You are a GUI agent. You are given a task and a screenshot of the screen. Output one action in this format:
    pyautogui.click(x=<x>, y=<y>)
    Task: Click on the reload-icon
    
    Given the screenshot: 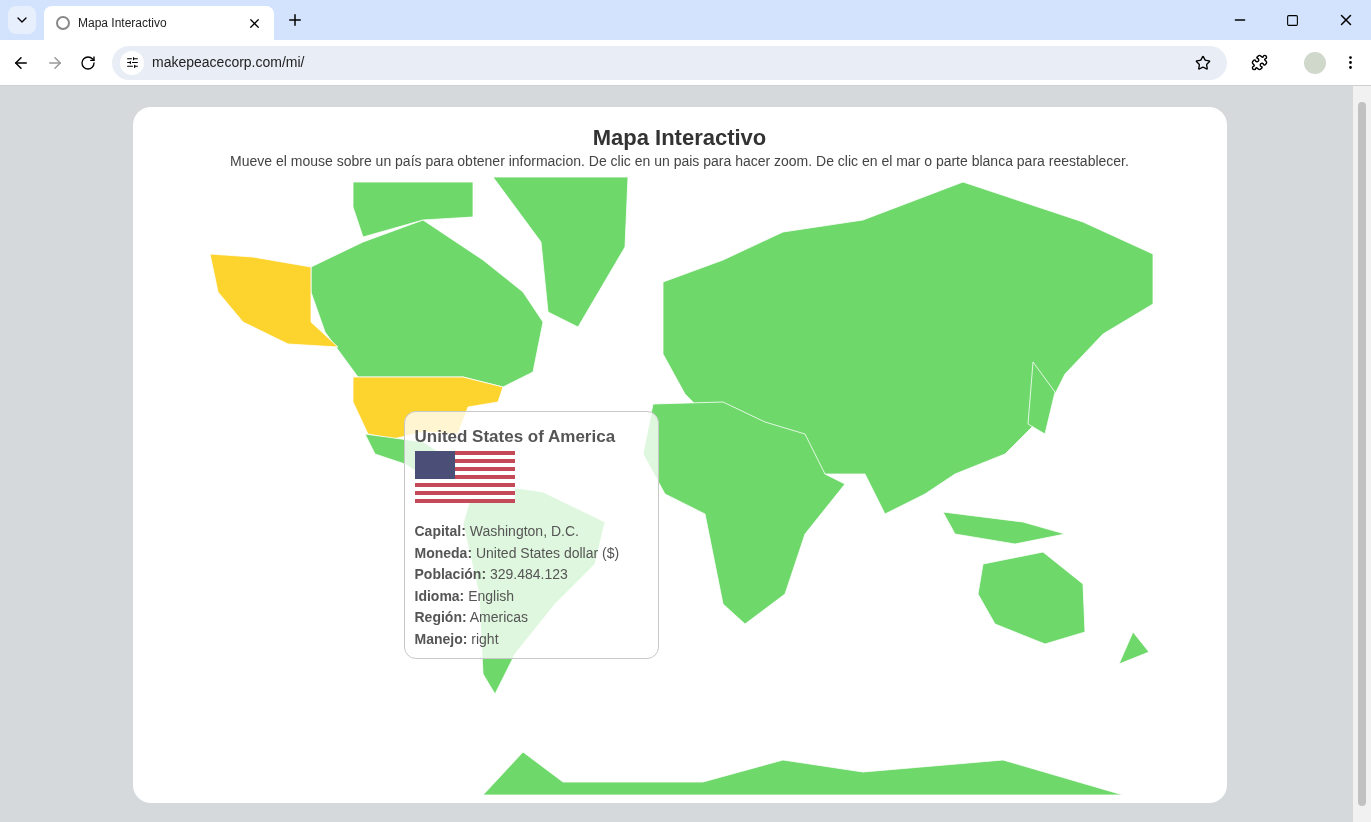 What is the action you would take?
    pyautogui.click(x=88, y=62)
    